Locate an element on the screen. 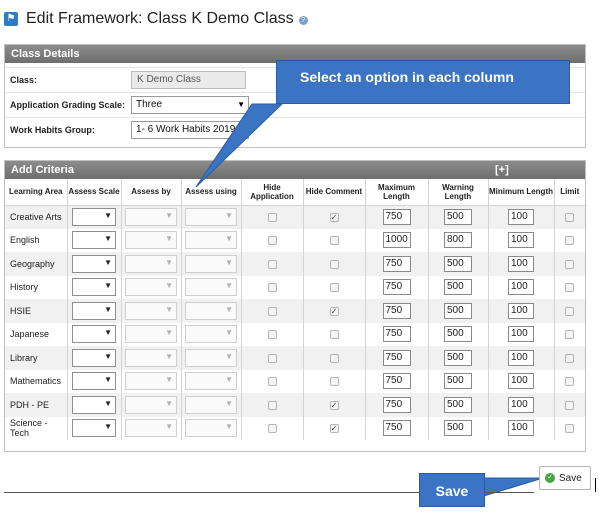  warning-length-input: 800 is located at coordinates (458, 240).